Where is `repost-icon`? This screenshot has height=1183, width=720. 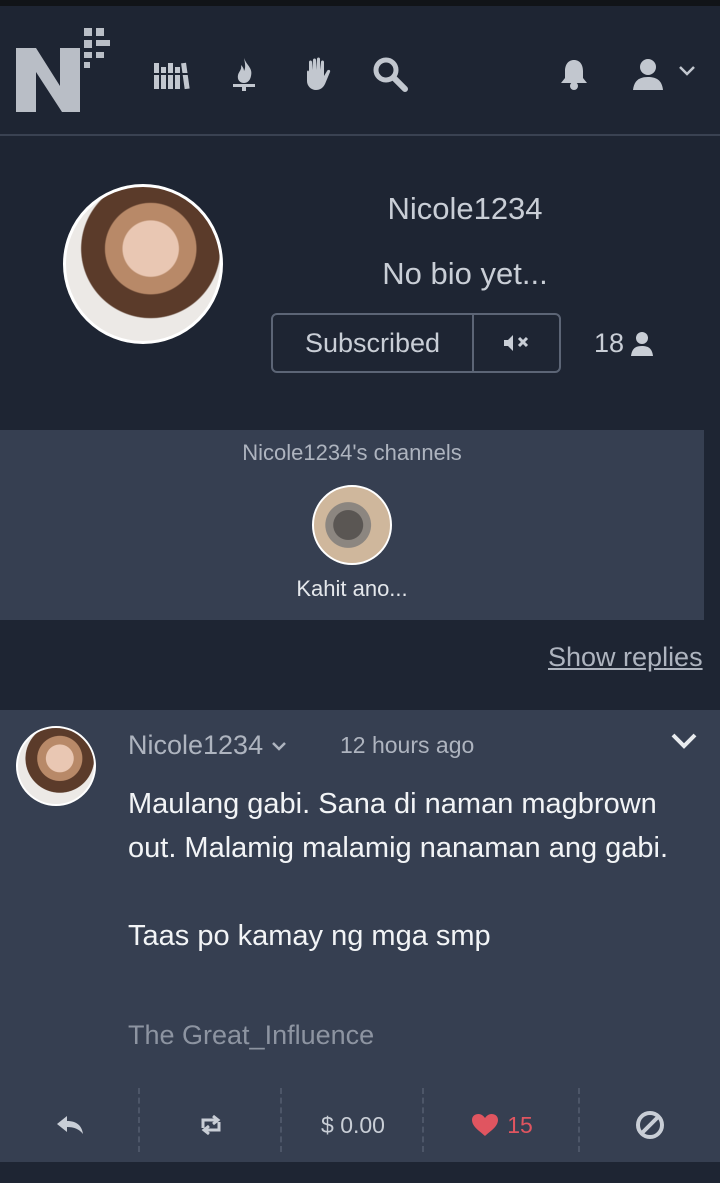 repost-icon is located at coordinates (211, 1125).